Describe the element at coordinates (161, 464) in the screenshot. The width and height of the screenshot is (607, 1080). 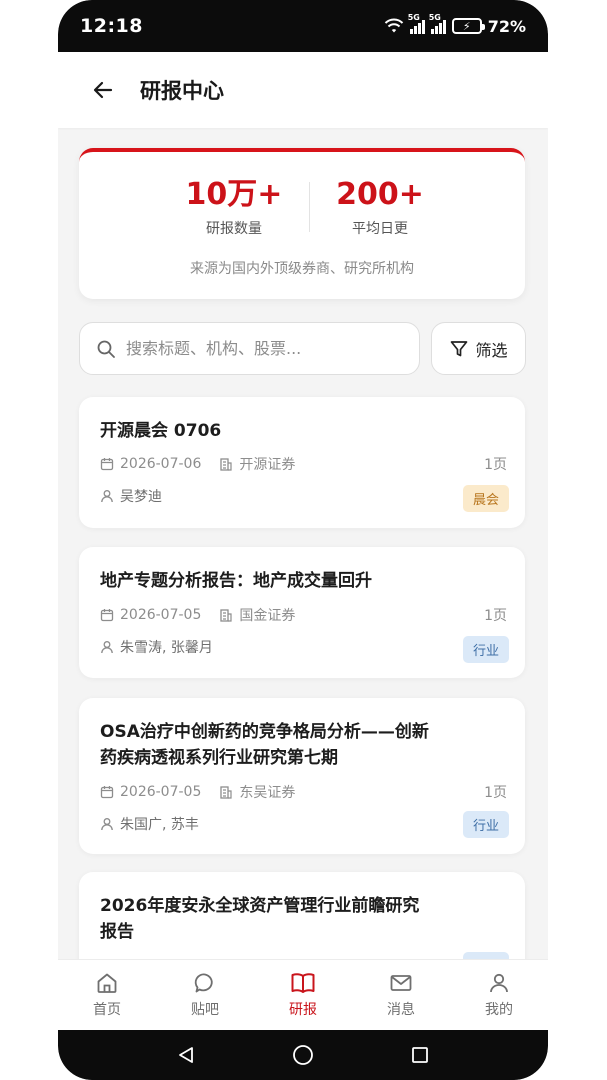
I see `report-date: 2026-07-06` at that location.